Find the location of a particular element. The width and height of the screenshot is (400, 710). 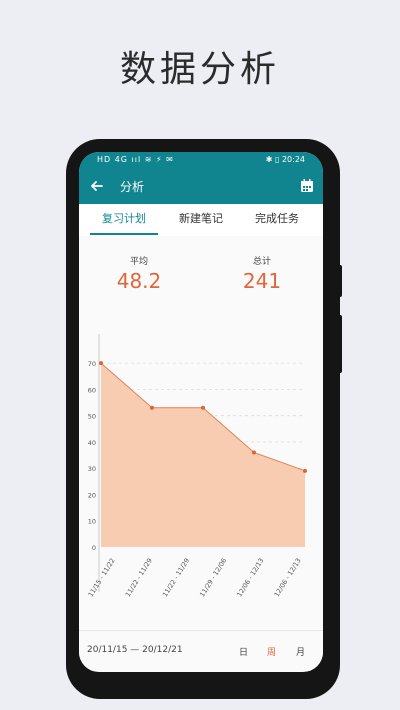

period-week-option: 周 is located at coordinates (271, 651).